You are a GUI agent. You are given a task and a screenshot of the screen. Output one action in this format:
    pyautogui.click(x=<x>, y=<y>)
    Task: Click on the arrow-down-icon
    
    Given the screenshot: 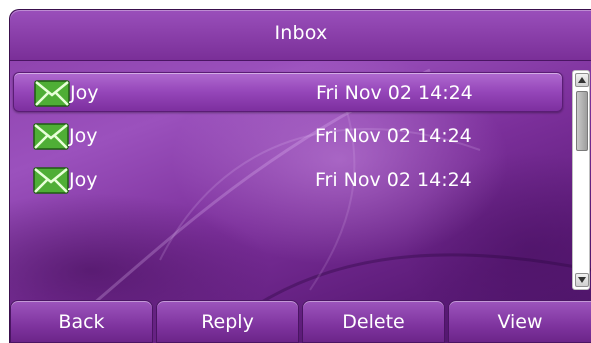 What is the action you would take?
    pyautogui.click(x=582, y=280)
    